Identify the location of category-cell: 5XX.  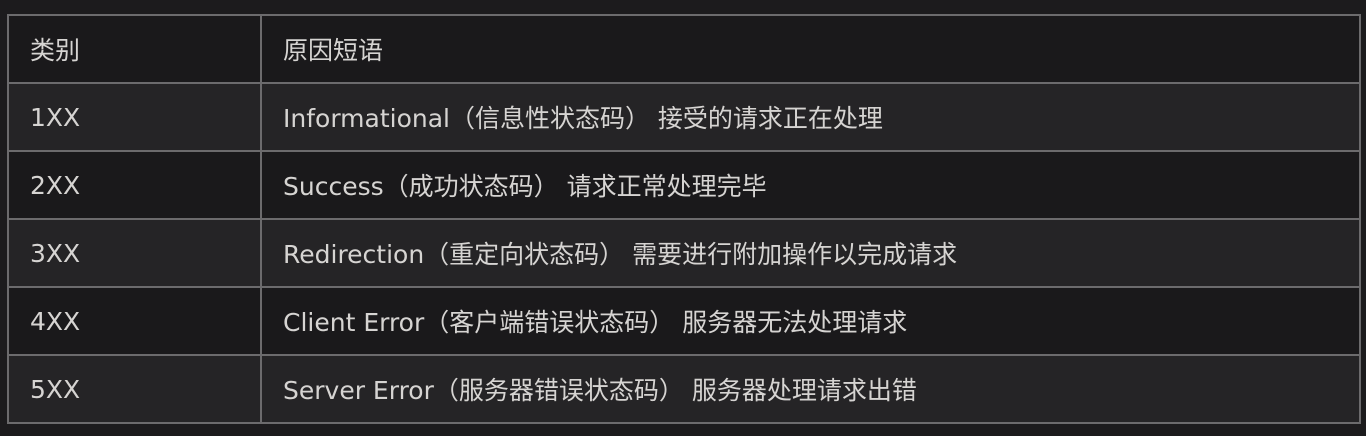
(134, 389).